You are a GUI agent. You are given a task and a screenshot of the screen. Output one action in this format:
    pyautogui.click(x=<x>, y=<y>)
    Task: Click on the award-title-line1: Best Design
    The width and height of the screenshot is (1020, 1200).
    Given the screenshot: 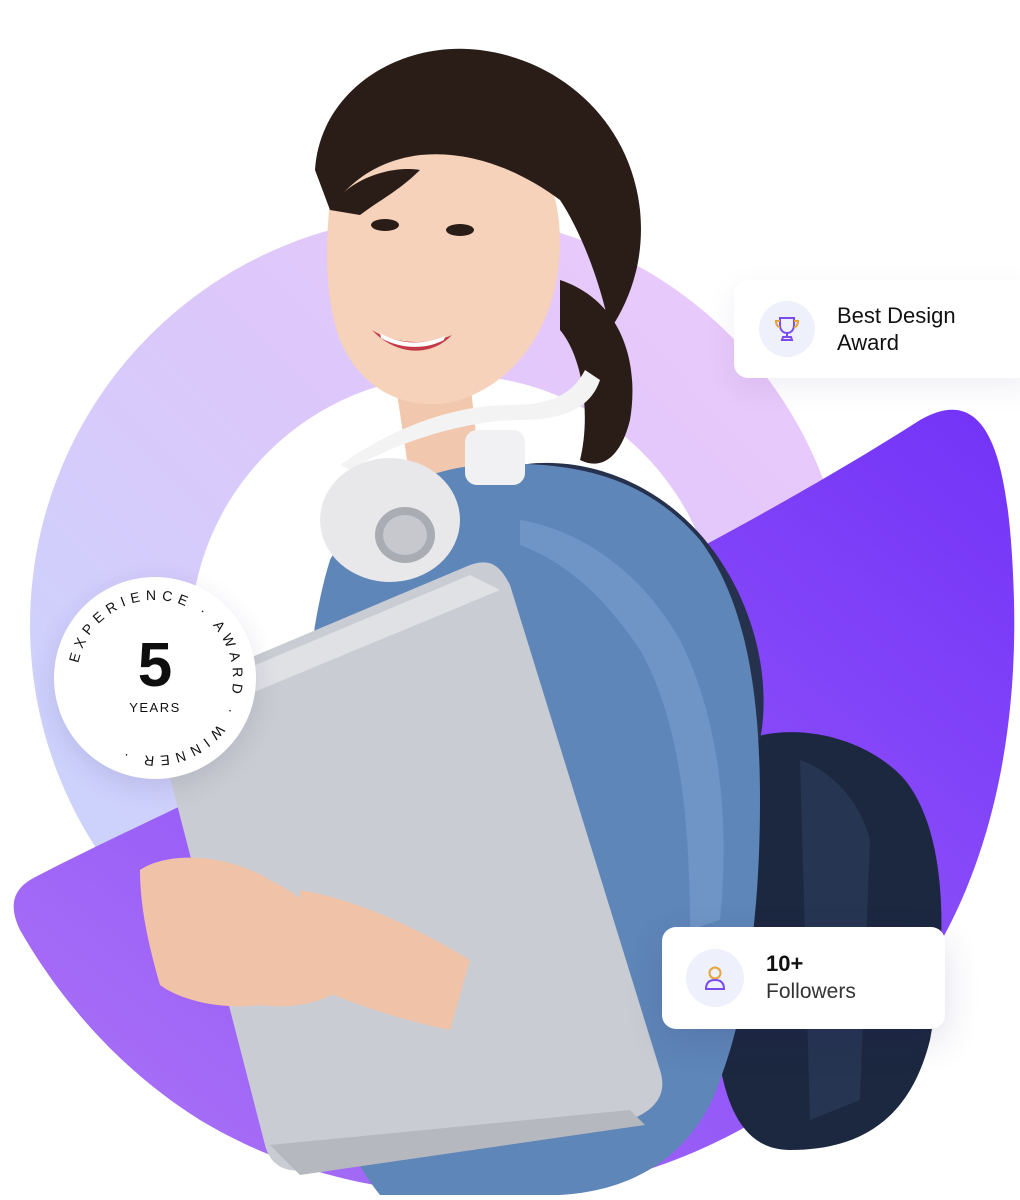 What is the action you would take?
    pyautogui.click(x=896, y=315)
    